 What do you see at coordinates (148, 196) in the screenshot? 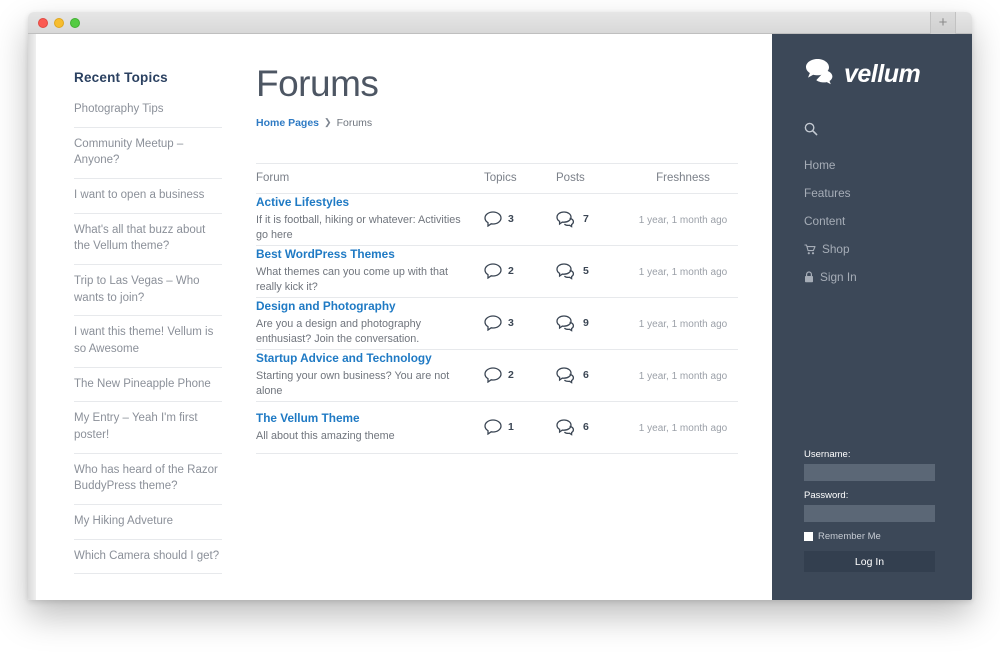
I see `list-item: I want to open a business` at bounding box center [148, 196].